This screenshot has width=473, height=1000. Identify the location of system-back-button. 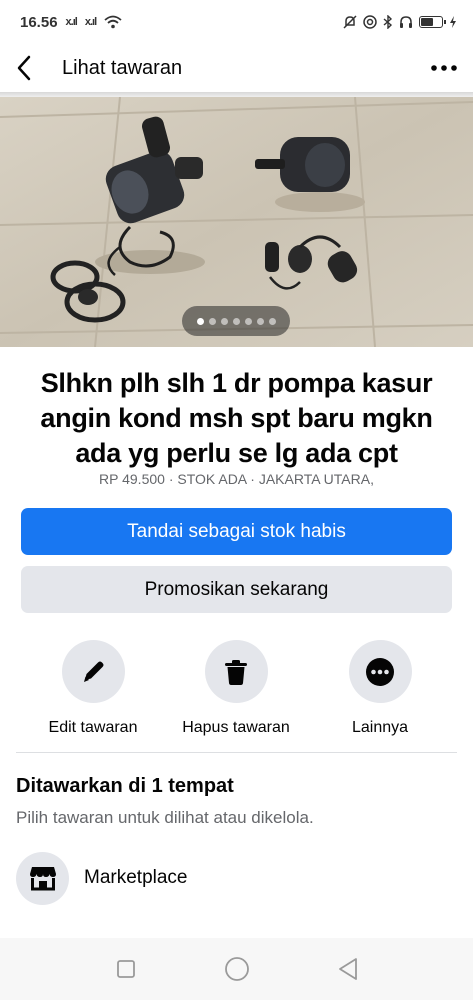
(348, 969).